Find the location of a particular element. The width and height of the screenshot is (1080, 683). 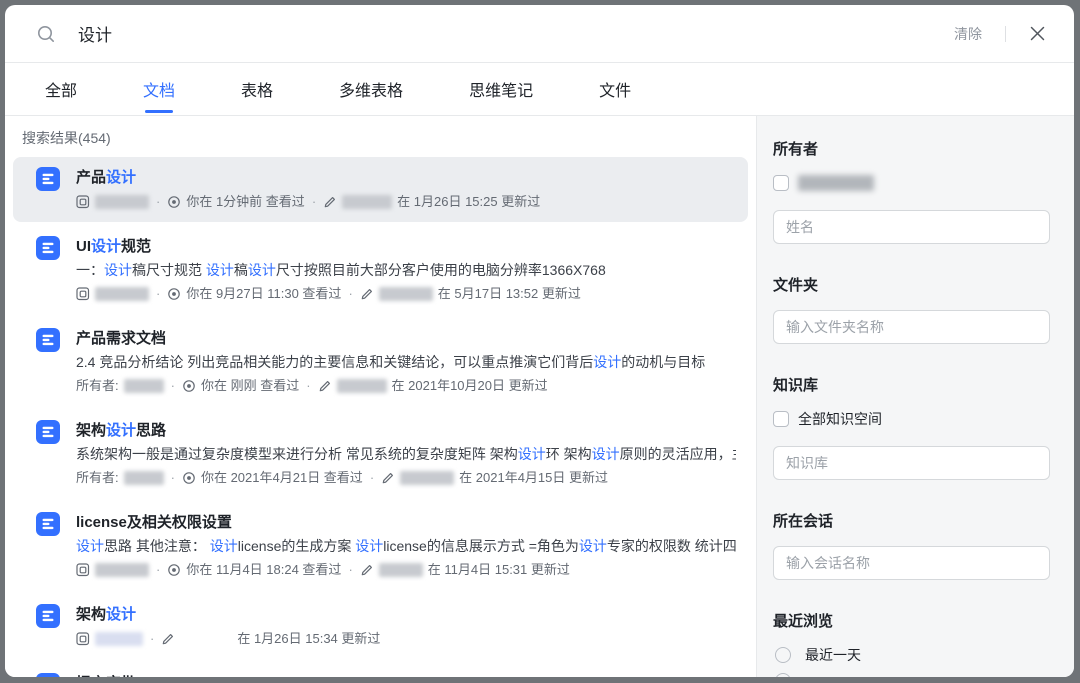

all-wiki-spaces-checkbox is located at coordinates (781, 419).